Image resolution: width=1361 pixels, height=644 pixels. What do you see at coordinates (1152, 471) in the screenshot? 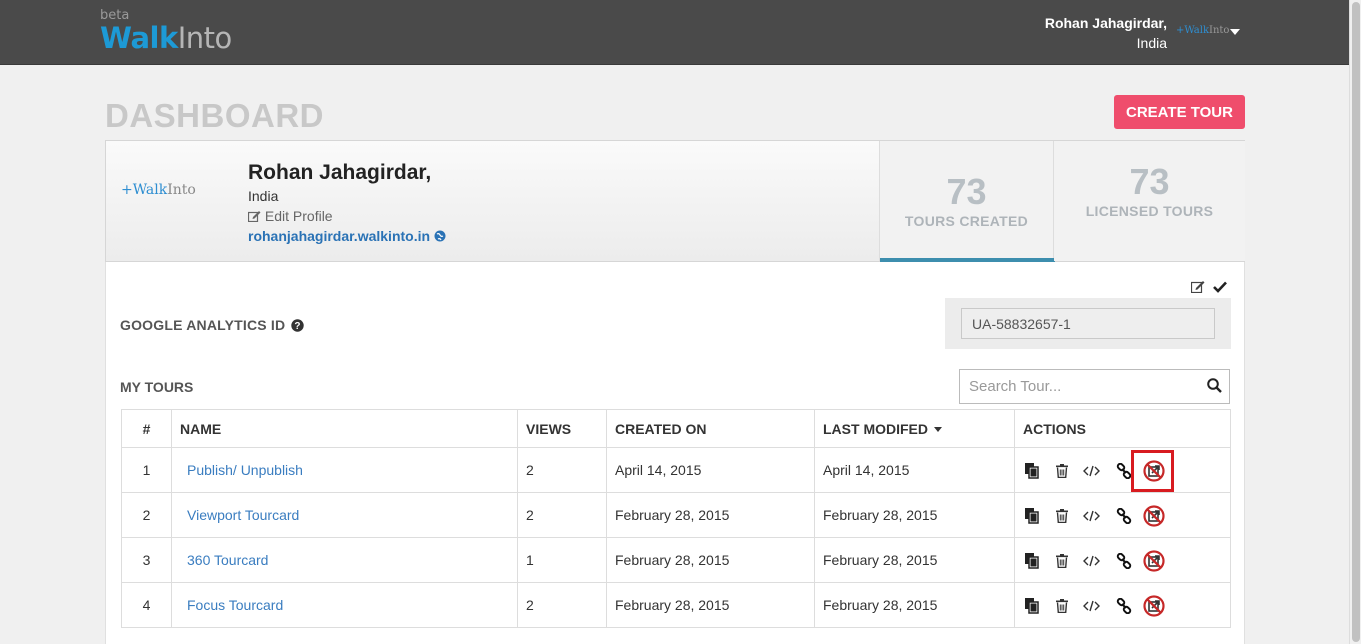
I see `highlight-box` at bounding box center [1152, 471].